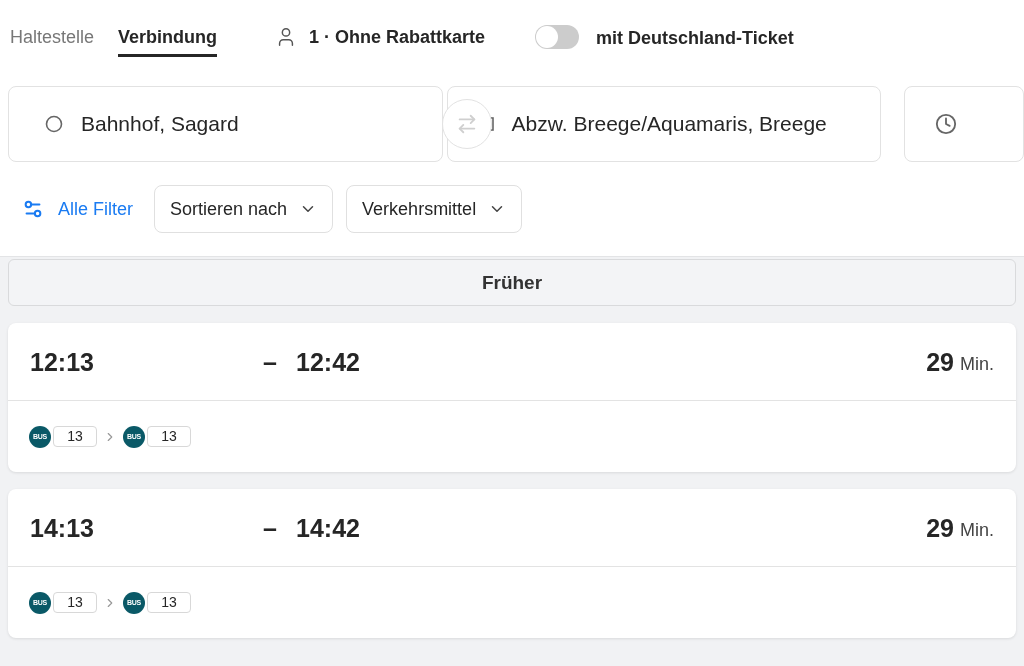  I want to click on dropdown-button: Sortieren nach, so click(244, 209).